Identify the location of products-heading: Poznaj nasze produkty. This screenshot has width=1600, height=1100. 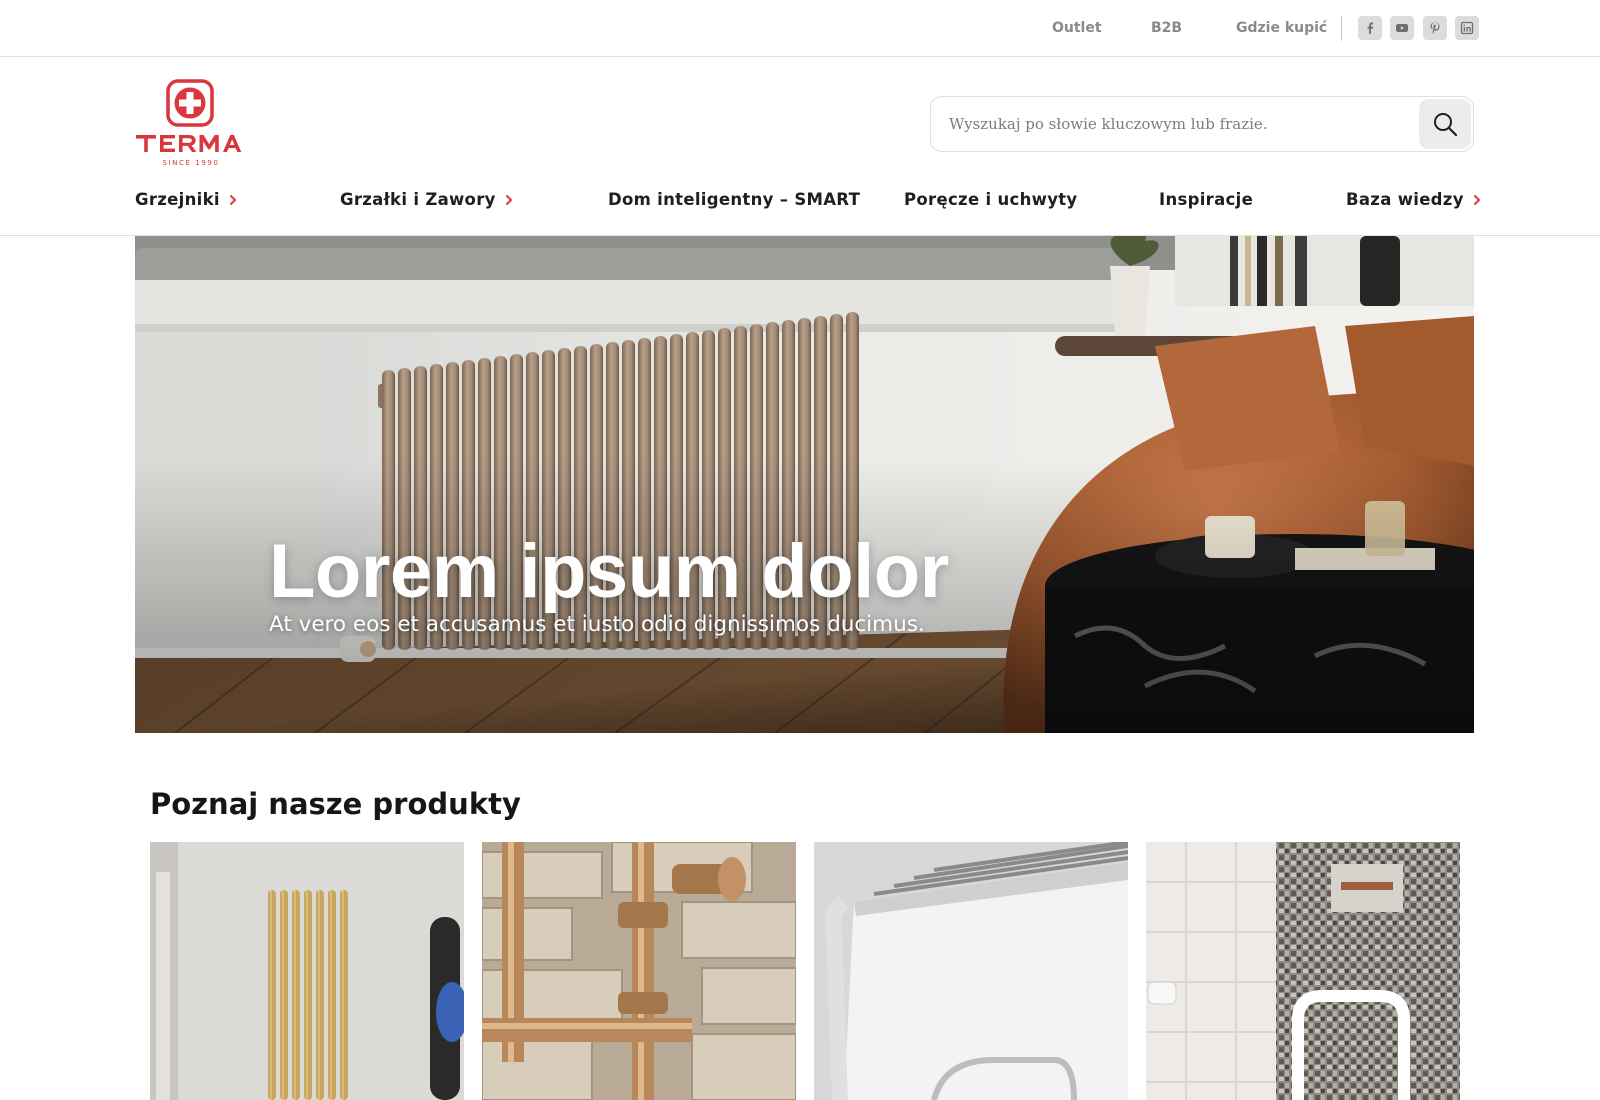
(335, 804).